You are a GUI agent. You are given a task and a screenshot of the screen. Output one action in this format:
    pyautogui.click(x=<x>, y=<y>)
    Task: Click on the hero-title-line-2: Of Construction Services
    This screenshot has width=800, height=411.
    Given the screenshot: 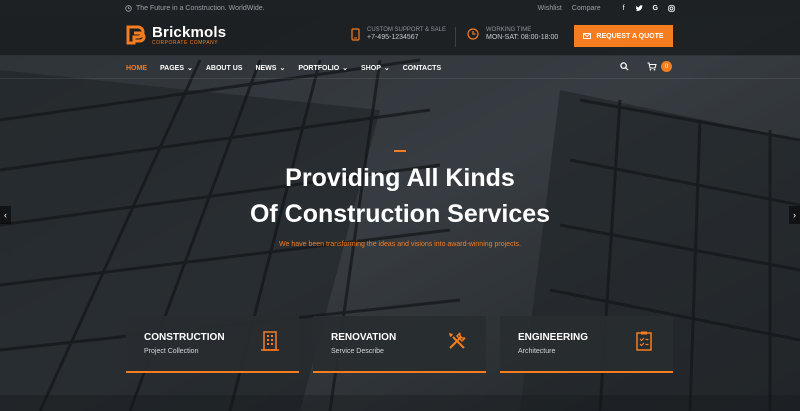 What is the action you would take?
    pyautogui.click(x=400, y=214)
    